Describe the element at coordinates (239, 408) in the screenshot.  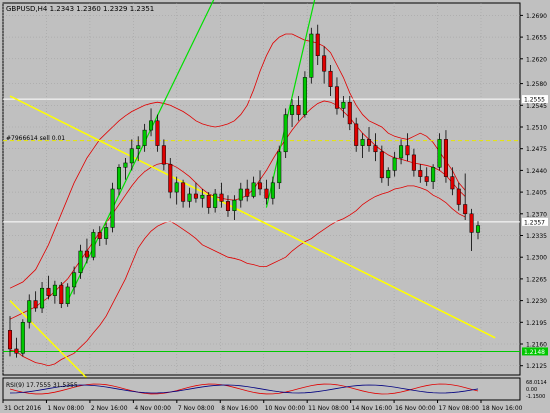
I see `x-tick-label: 8 Nov 16:00` at that location.